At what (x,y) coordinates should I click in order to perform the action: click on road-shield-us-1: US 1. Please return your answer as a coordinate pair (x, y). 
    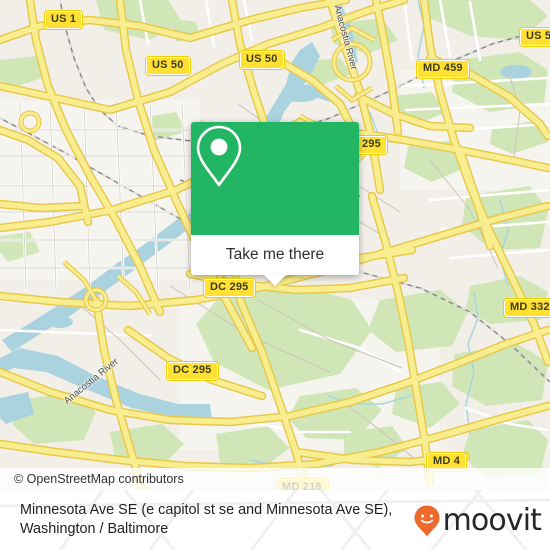
    Looking at the image, I should click on (63, 20).